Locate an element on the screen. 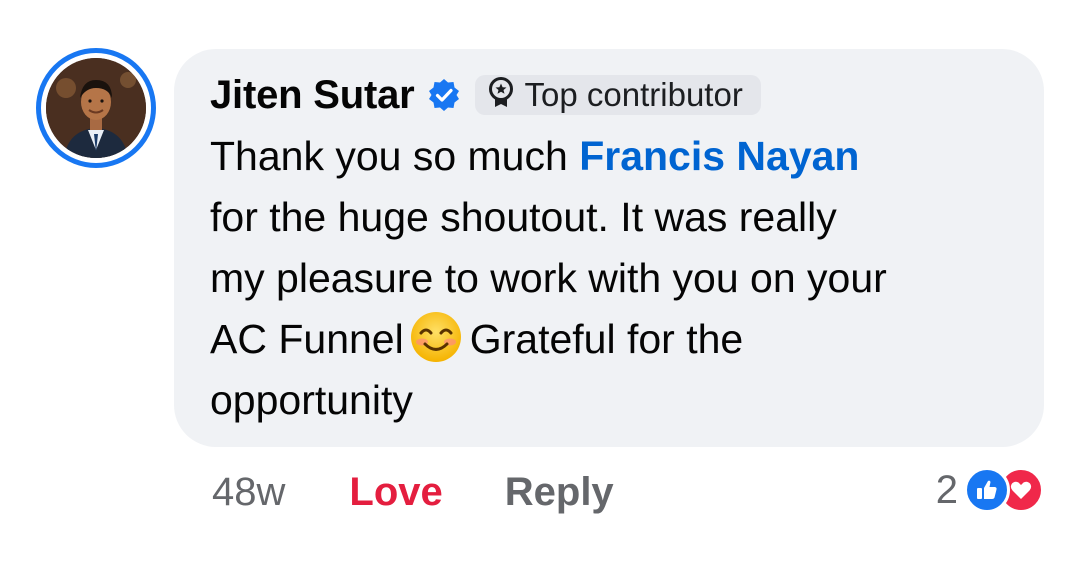 The width and height of the screenshot is (1080, 564). top-contributor-badge: Top contributor is located at coordinates (617, 95).